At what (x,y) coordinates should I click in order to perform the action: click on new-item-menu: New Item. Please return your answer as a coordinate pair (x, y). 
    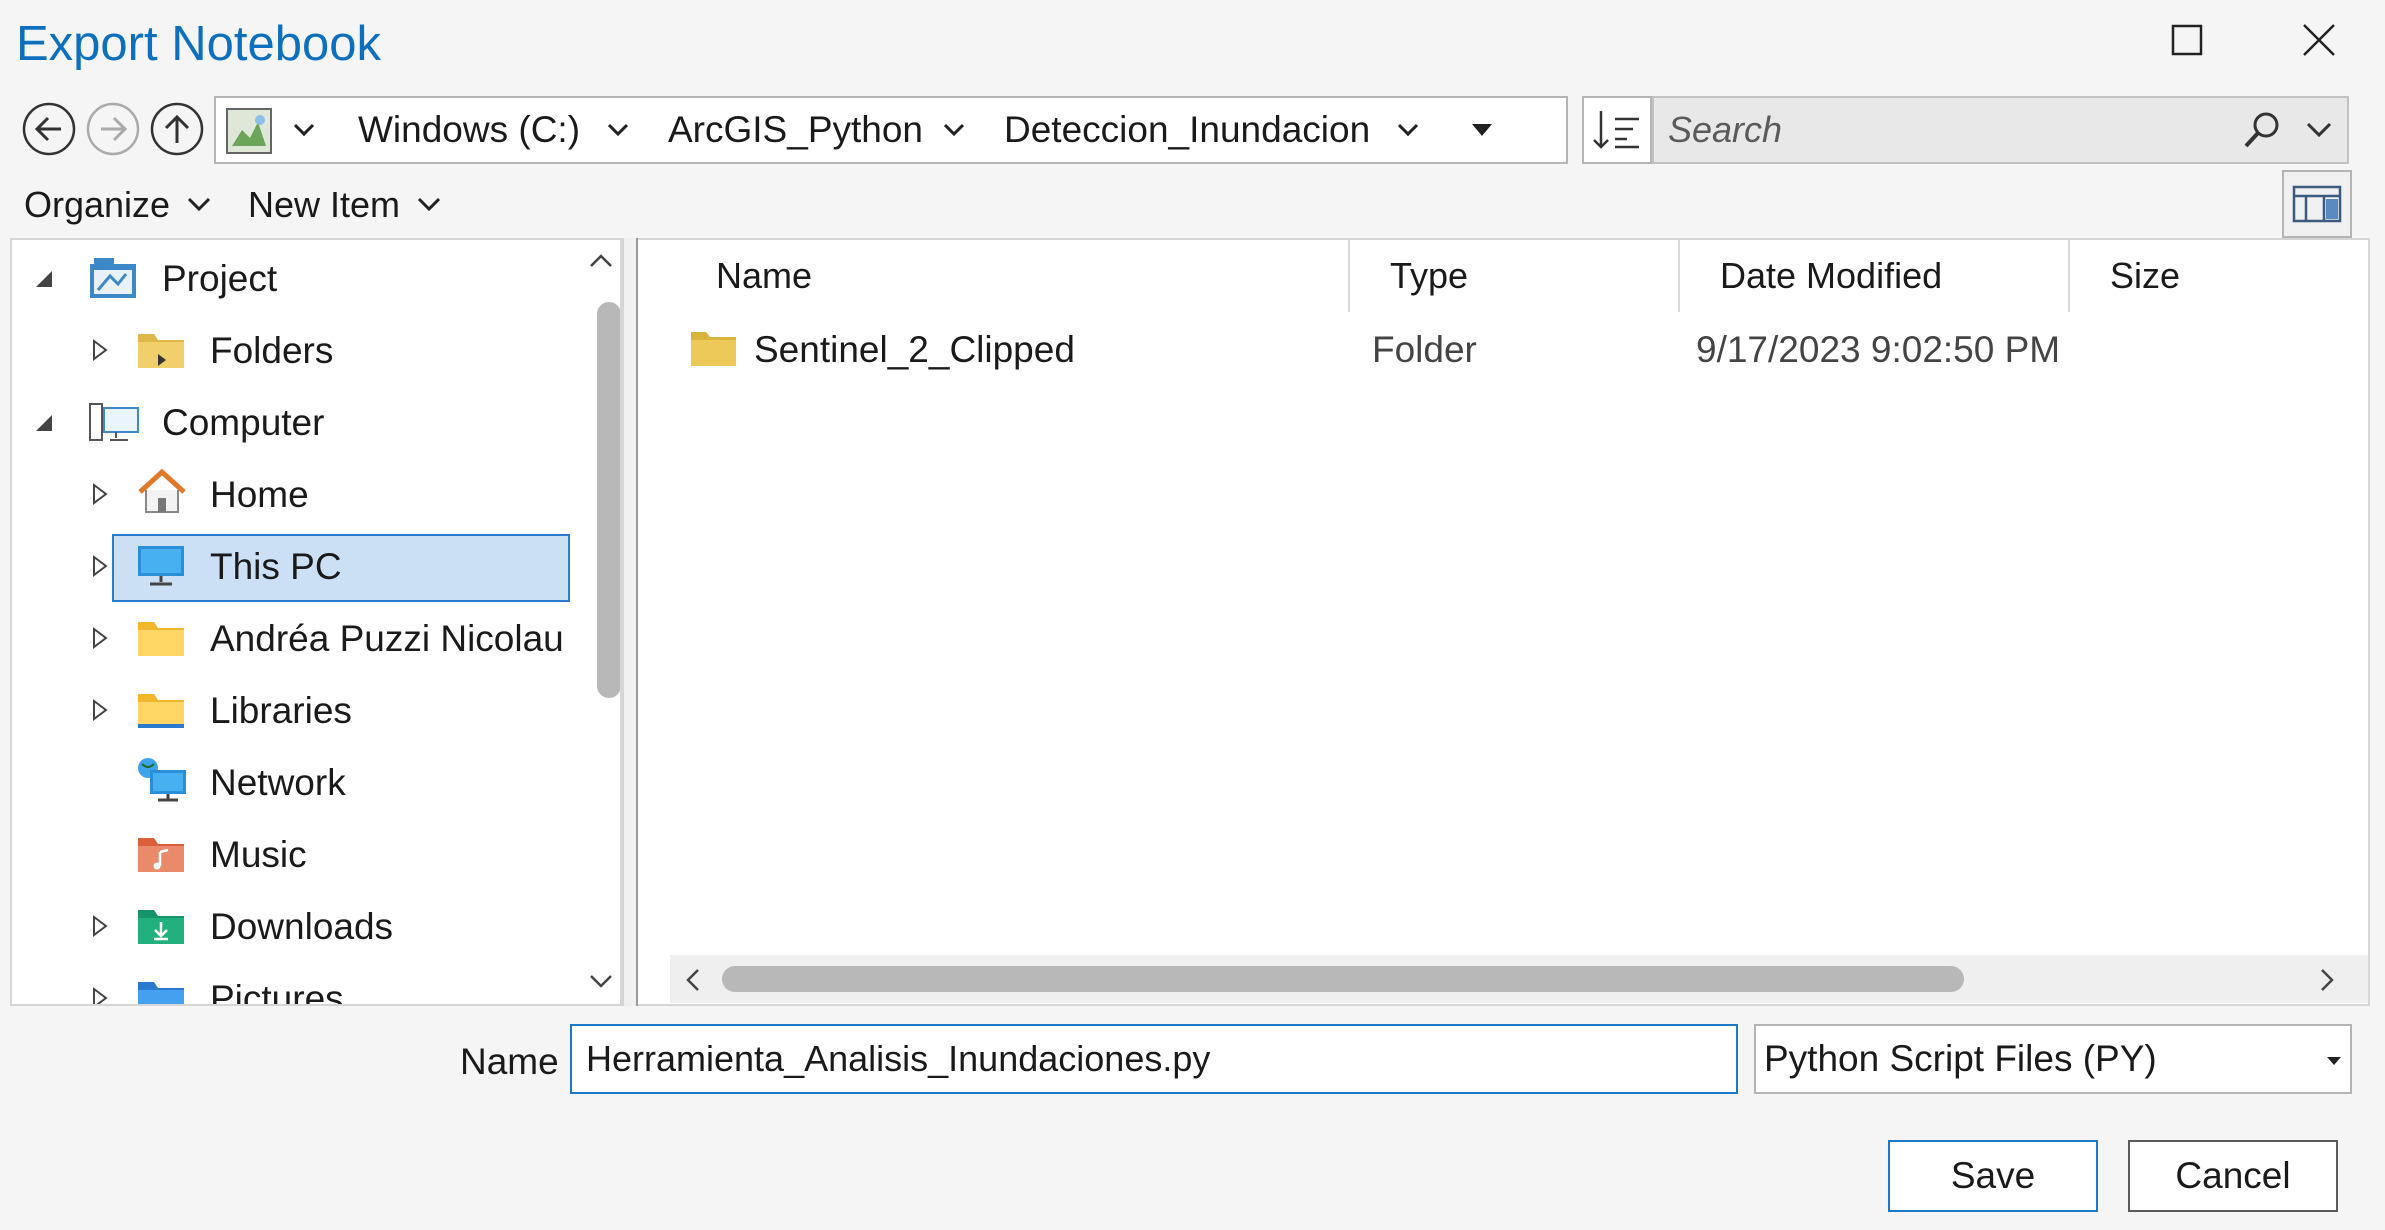
    Looking at the image, I should click on (345, 205).